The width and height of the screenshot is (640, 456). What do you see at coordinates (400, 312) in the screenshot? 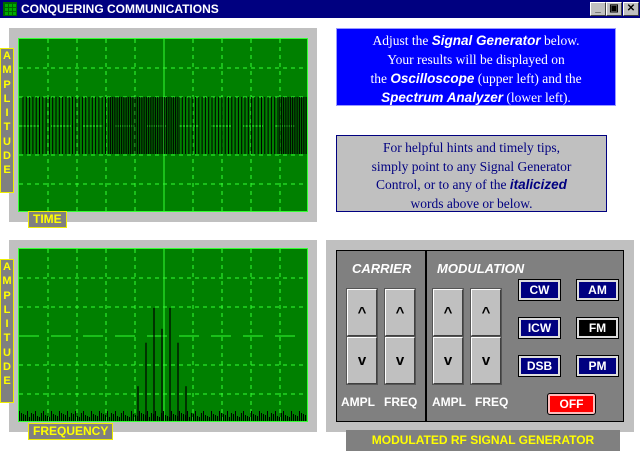
I see `carrier-freq-up-button: ^` at bounding box center [400, 312].